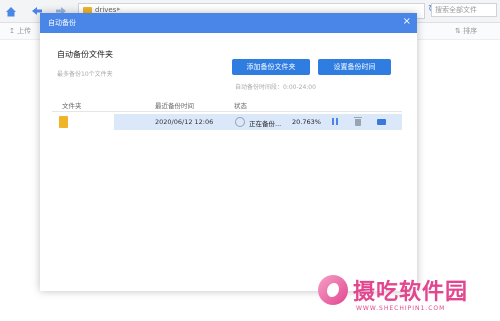 The height and width of the screenshot is (321, 500). I want to click on add-backup-folder-button: 添加备份文件夹, so click(271, 67).